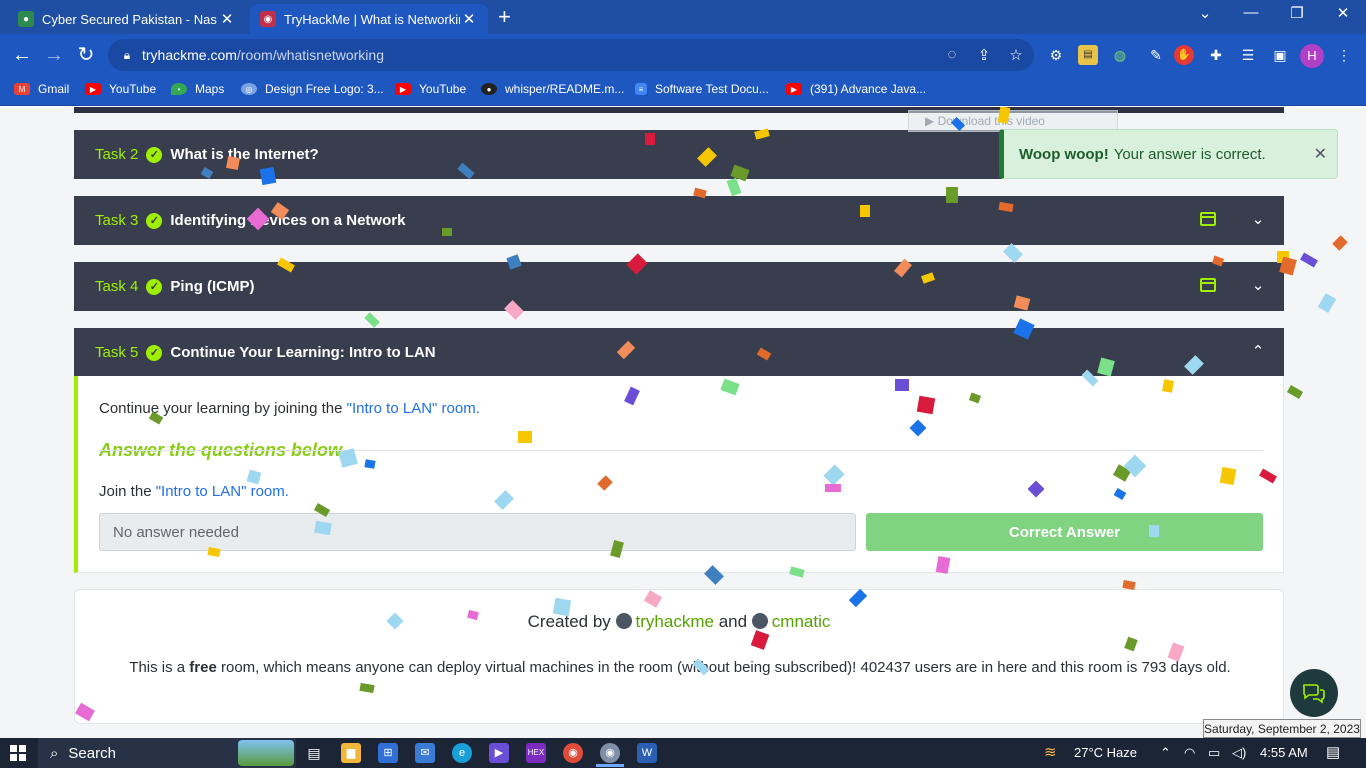 The width and height of the screenshot is (1366, 768). Describe the element at coordinates (477, 532) in the screenshot. I see `answer-input: No answer needed` at that location.